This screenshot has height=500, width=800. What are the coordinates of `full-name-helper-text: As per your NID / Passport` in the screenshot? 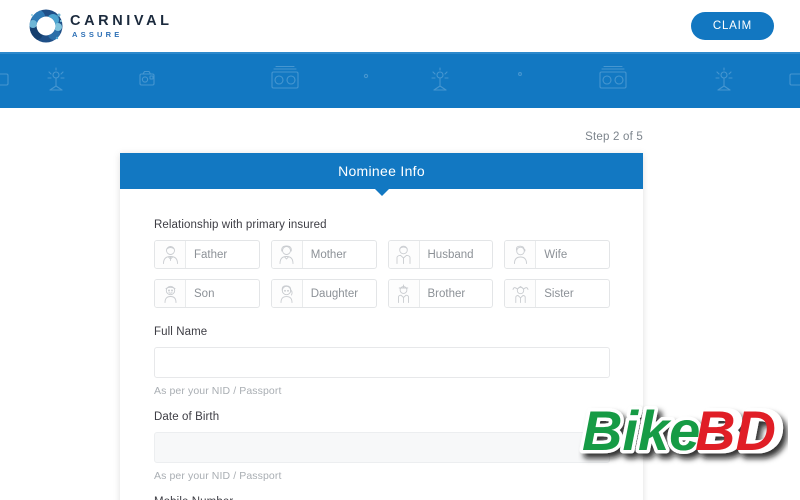 It's located at (218, 391).